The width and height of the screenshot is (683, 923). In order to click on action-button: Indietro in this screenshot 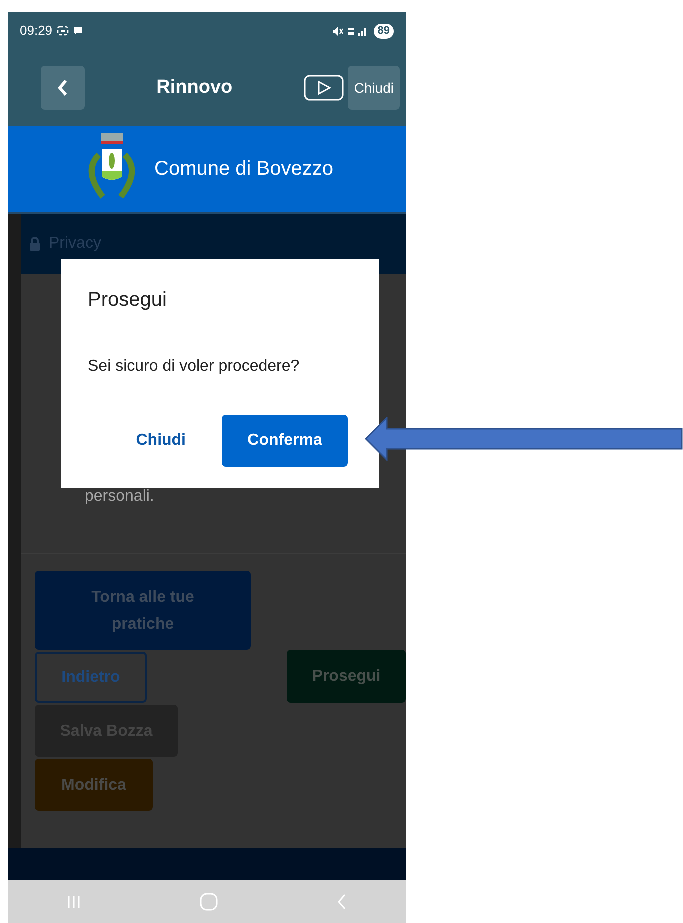, I will do `click(91, 677)`.